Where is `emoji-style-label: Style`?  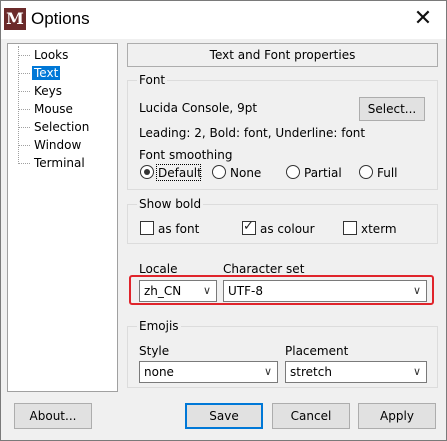 emoji-style-label: Style is located at coordinates (154, 351).